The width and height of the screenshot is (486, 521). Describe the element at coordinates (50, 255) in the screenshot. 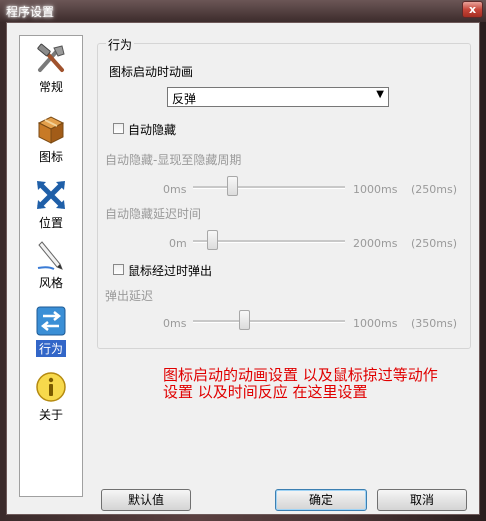

I see `pen-icon` at that location.